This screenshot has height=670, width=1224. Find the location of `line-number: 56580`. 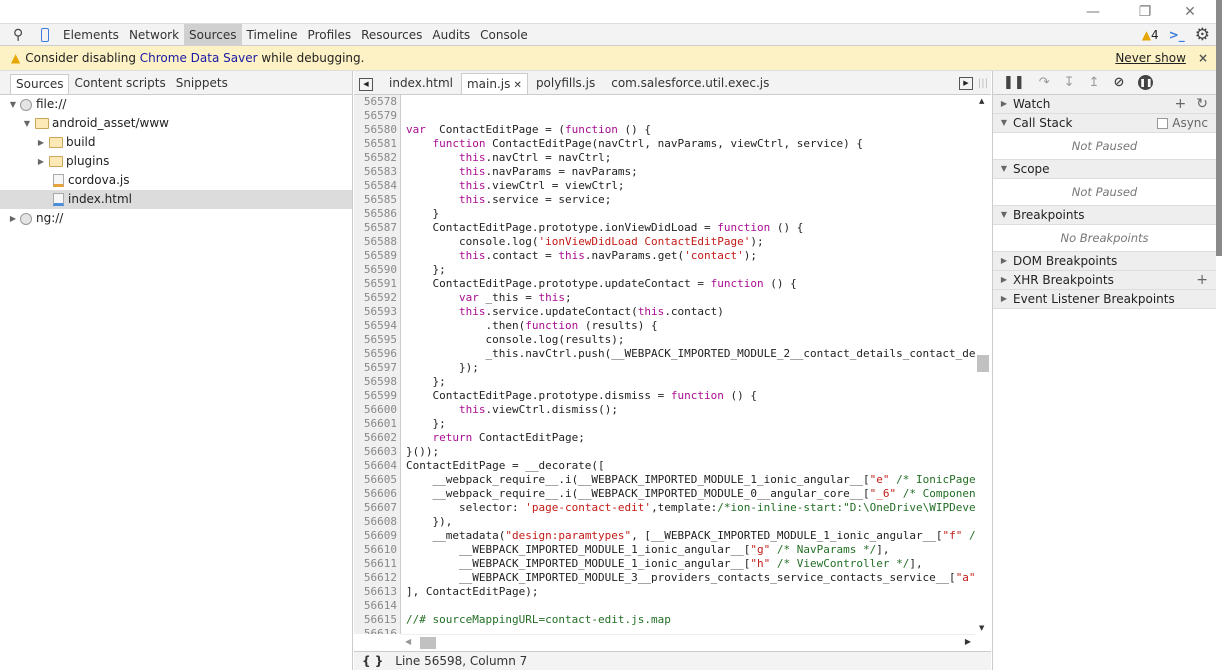

line-number: 56580 is located at coordinates (377, 130).